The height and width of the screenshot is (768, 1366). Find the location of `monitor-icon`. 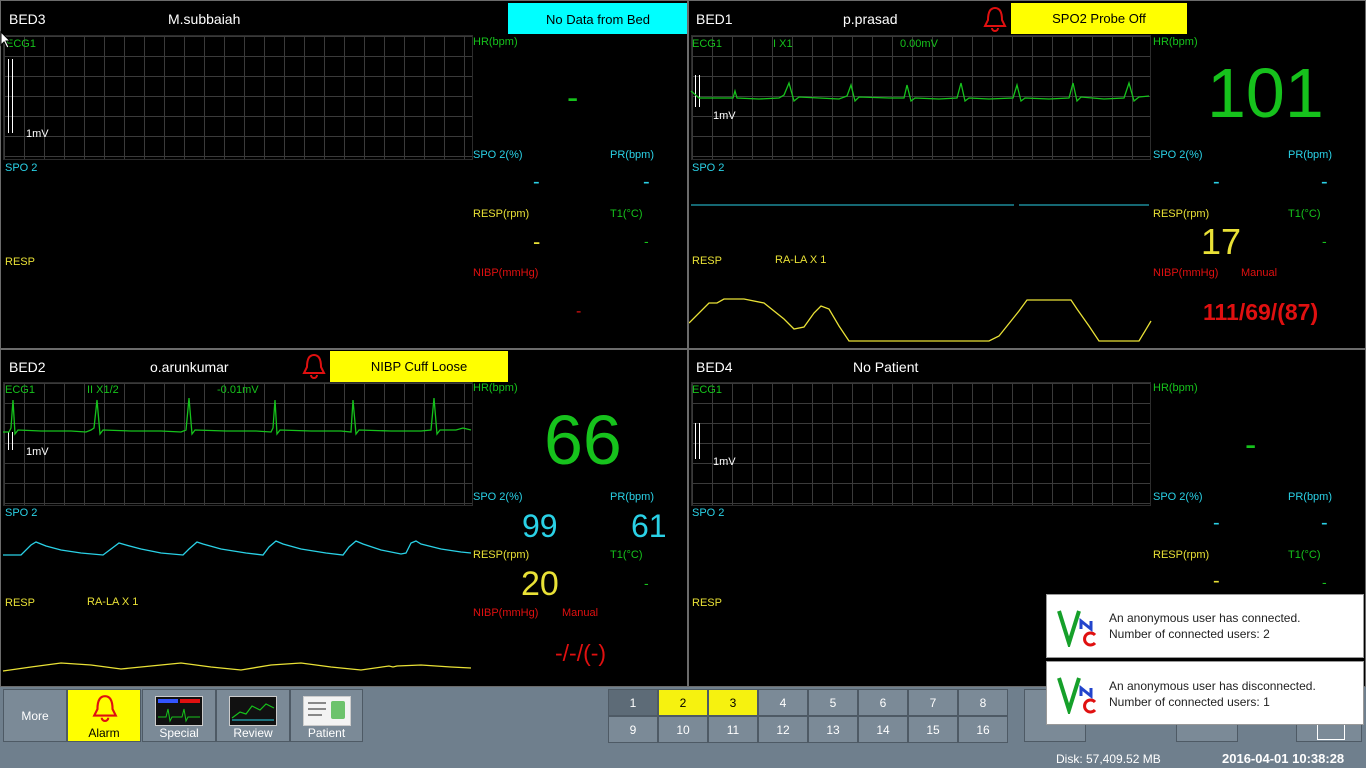

monitor-icon is located at coordinates (179, 711).